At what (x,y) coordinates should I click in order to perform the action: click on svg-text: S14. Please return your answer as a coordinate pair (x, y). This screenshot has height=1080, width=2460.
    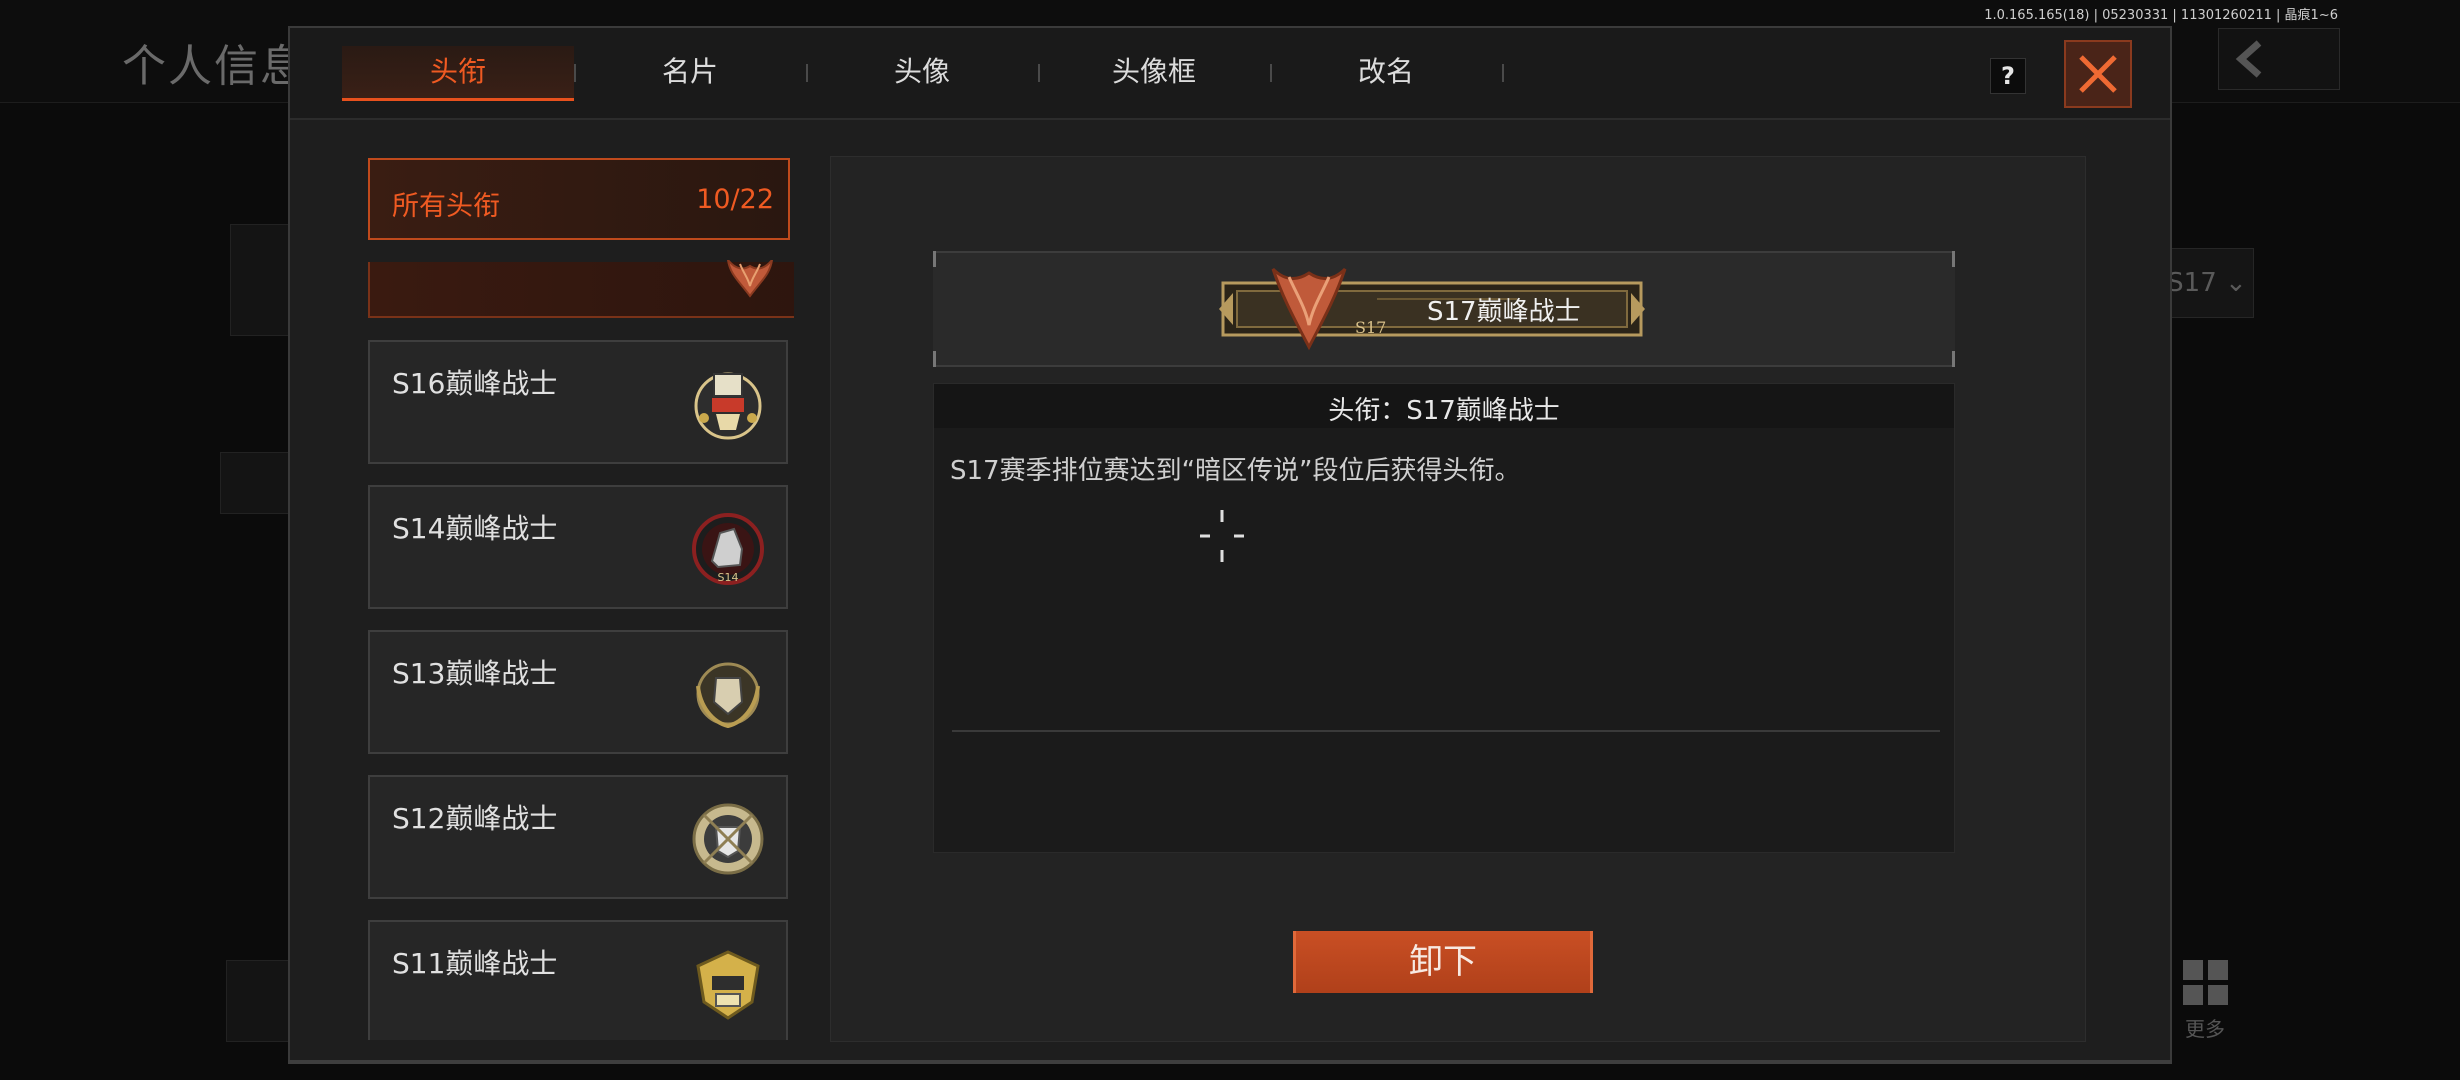
    Looking at the image, I should click on (728, 577).